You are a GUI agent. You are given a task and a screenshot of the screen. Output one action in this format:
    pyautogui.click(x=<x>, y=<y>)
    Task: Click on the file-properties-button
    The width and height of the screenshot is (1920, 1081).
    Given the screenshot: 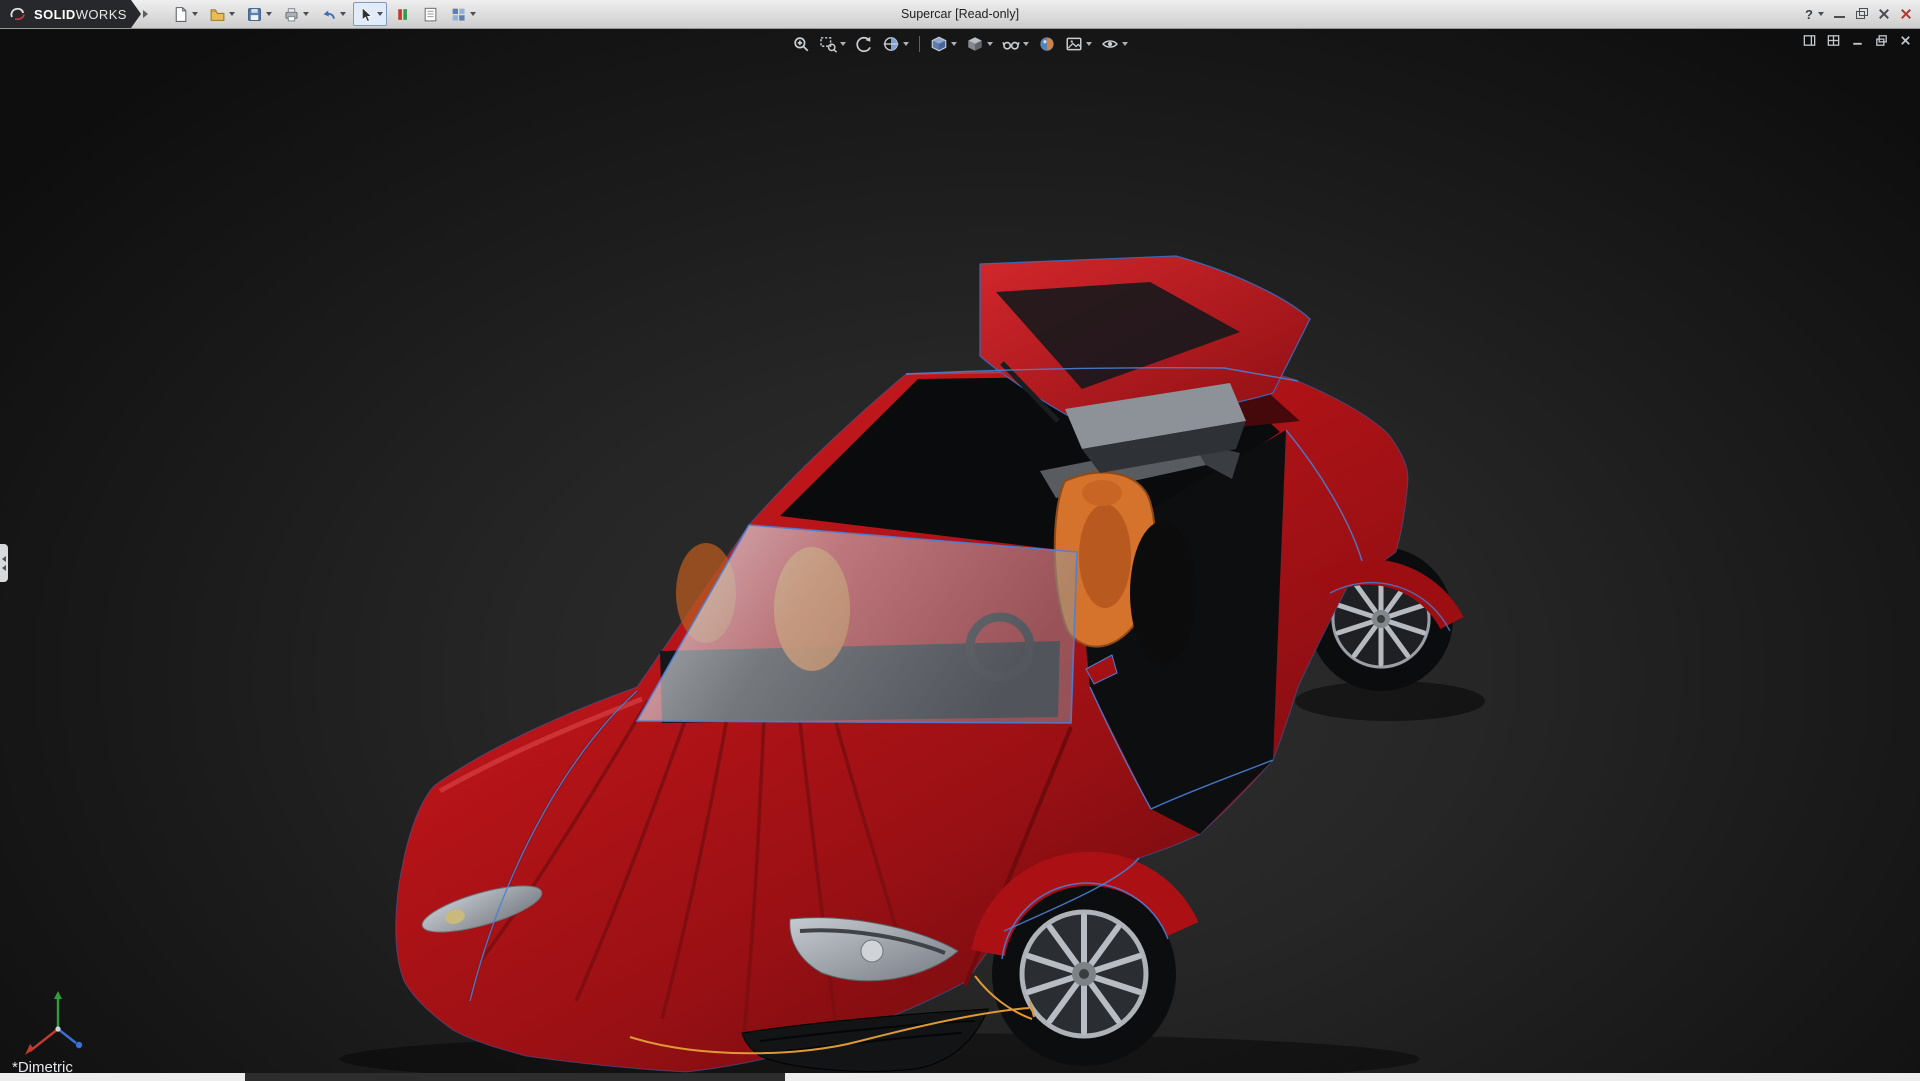 What is the action you would take?
    pyautogui.click(x=430, y=14)
    